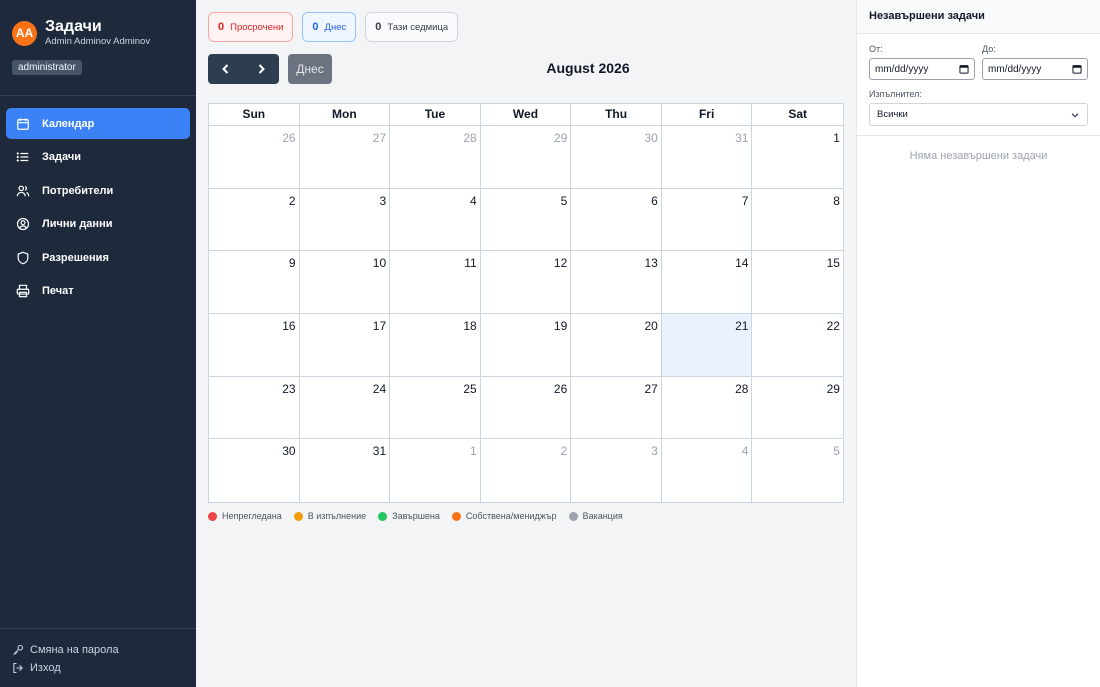  Describe the element at coordinates (254, 345) in the screenshot. I see `calendar-day: 16` at that location.